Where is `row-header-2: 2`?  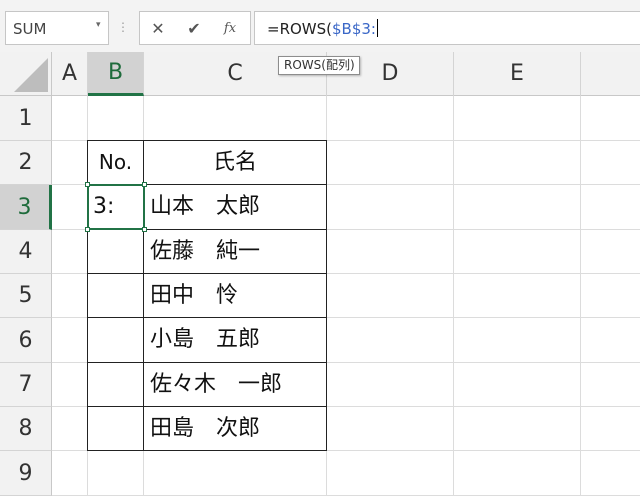 row-header-2: 2 is located at coordinates (26, 163).